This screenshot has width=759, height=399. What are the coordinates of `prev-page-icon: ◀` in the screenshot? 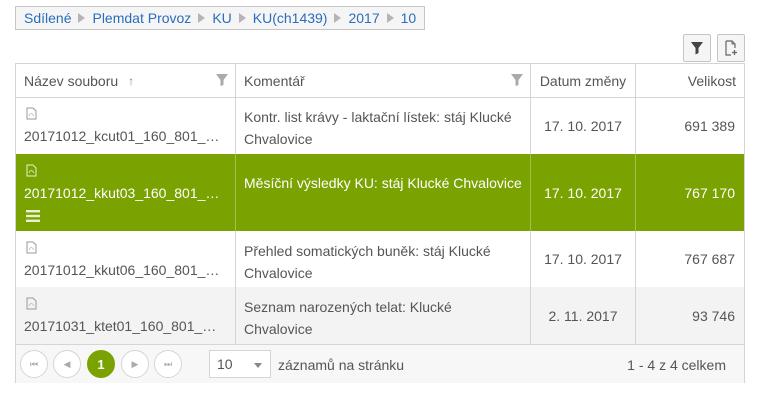 It's located at (67, 363).